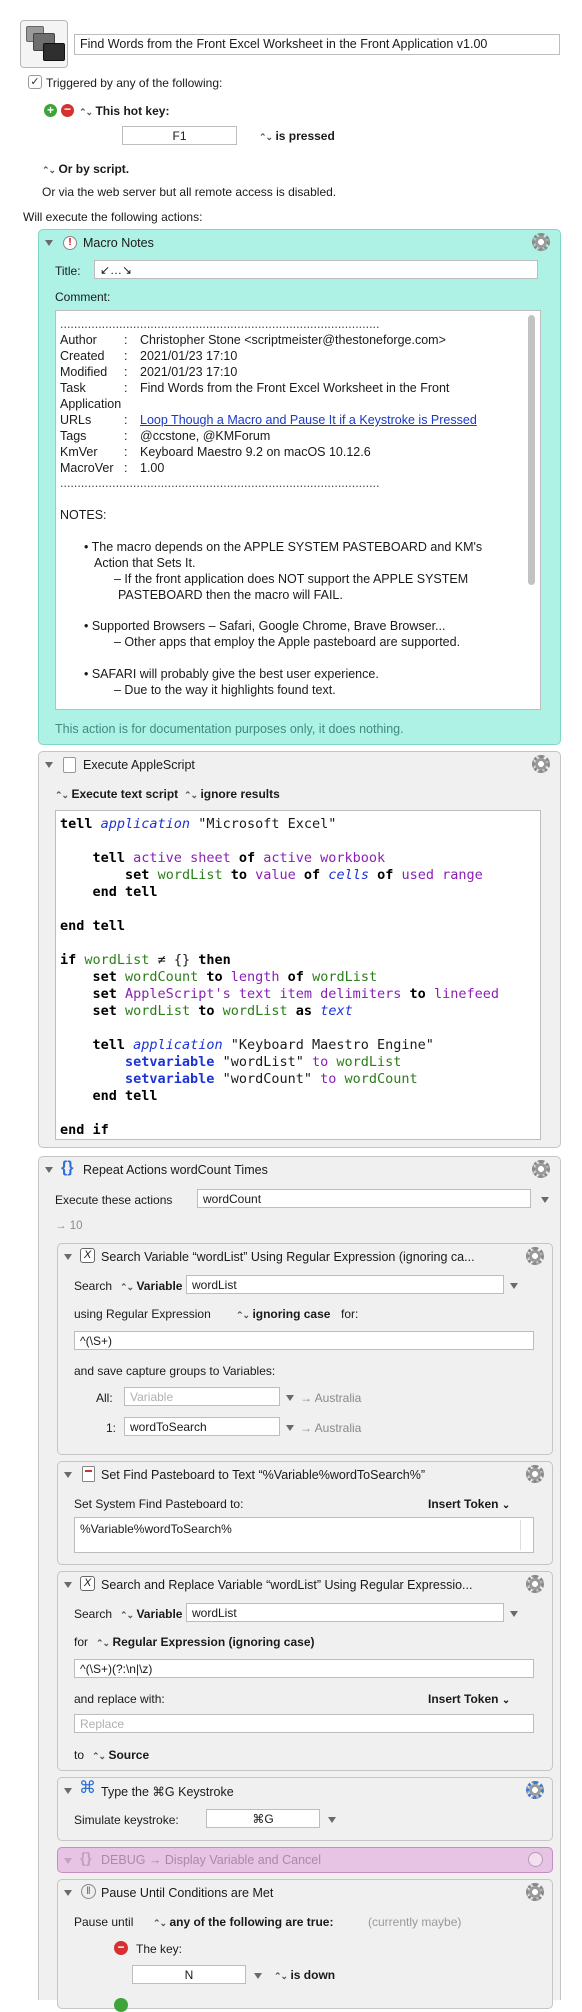 This screenshot has width=582, height=2012. What do you see at coordinates (121, 2005) in the screenshot?
I see `add-condition-icon` at bounding box center [121, 2005].